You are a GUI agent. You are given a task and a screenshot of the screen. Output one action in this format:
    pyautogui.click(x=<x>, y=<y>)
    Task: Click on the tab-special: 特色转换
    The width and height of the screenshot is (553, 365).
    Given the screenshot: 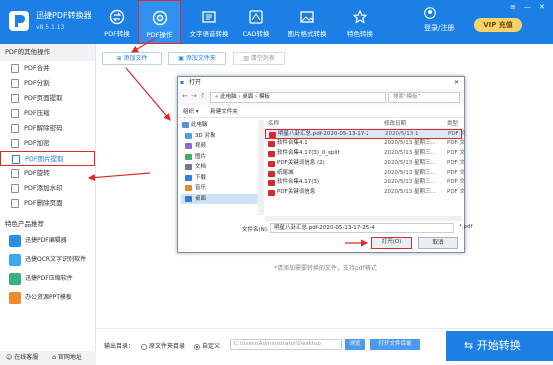 What is the action you would take?
    pyautogui.click(x=360, y=22)
    